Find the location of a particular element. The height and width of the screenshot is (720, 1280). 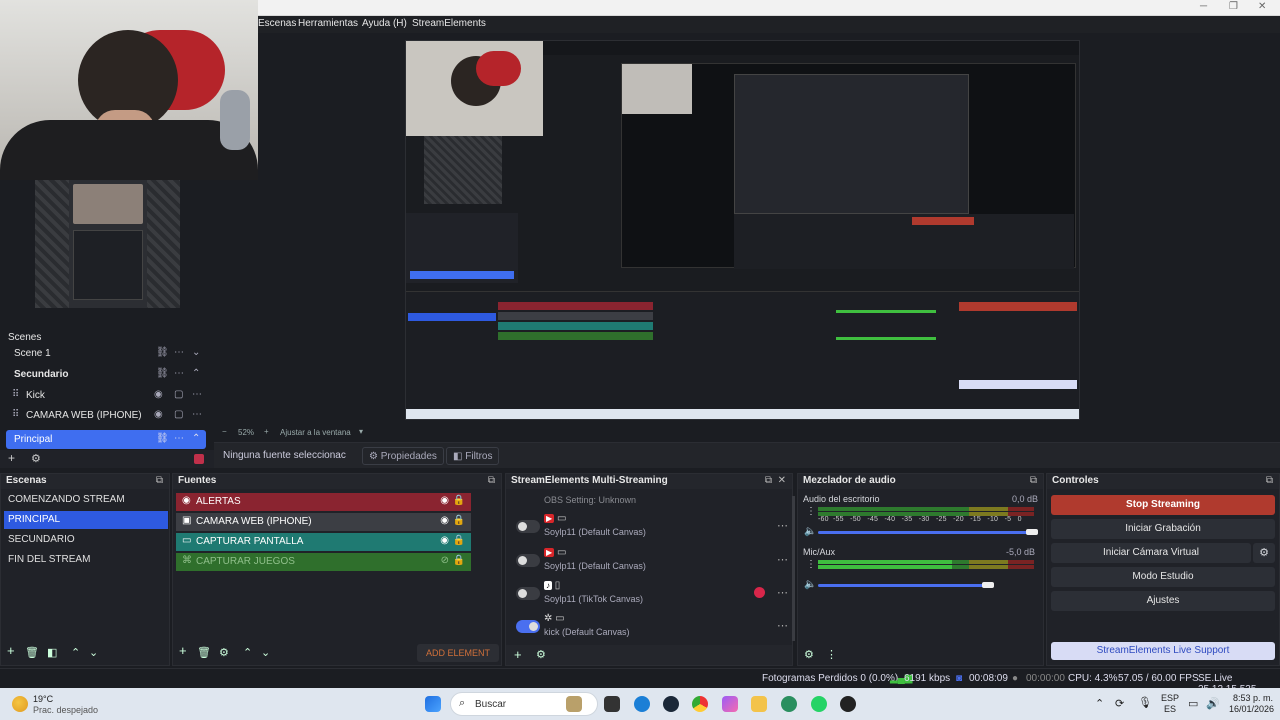

virtual-camera-settings-icon: ⚙ is located at coordinates (1264, 553).